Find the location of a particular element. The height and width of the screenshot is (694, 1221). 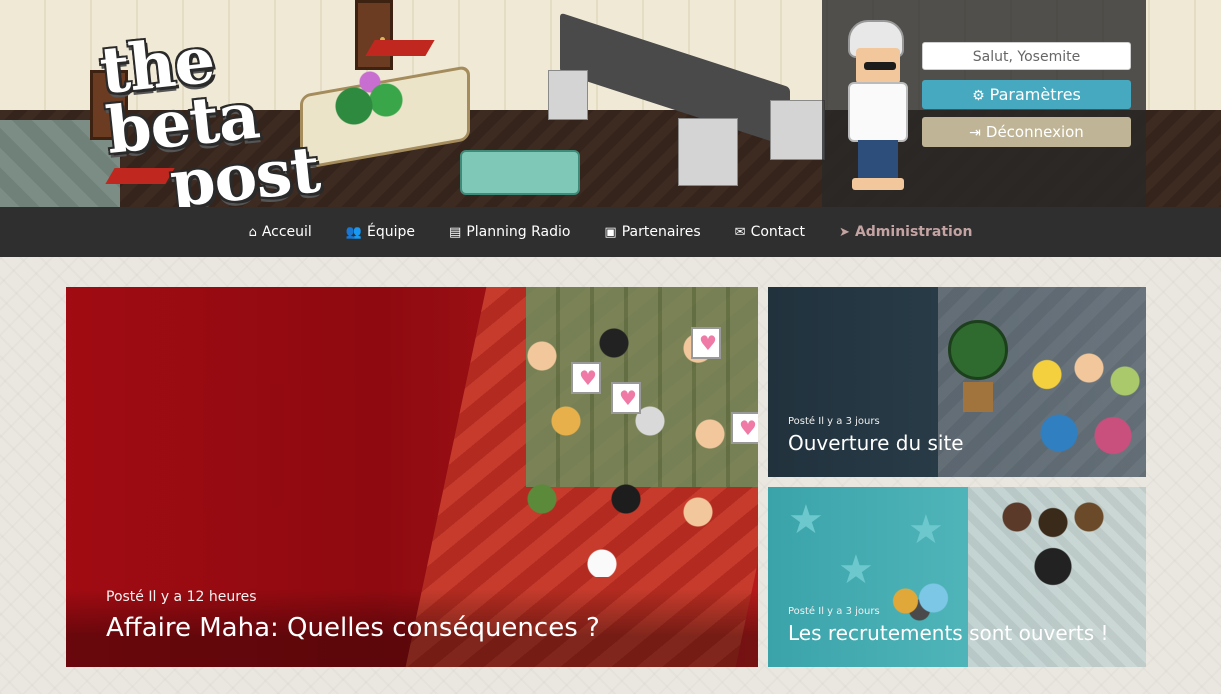

article-title: Ouverture du site is located at coordinates (876, 443).